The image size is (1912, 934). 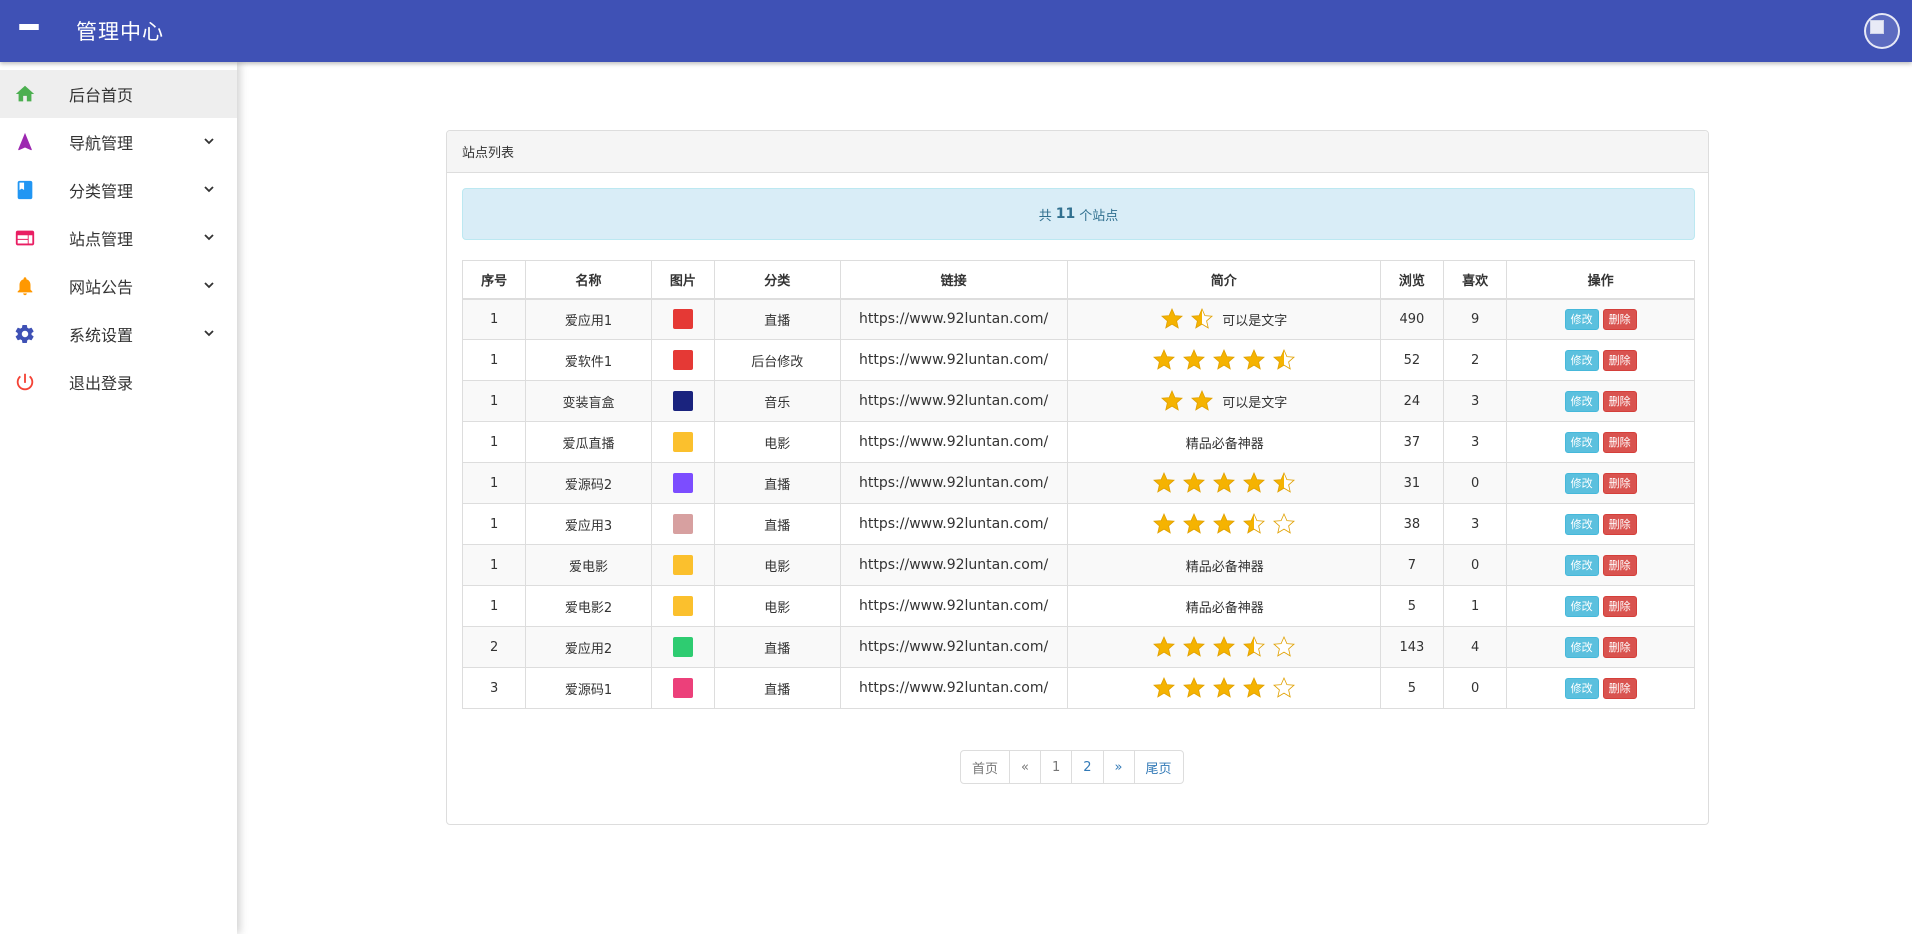 What do you see at coordinates (1056, 767) in the screenshot?
I see `pagination-page-1: 1` at bounding box center [1056, 767].